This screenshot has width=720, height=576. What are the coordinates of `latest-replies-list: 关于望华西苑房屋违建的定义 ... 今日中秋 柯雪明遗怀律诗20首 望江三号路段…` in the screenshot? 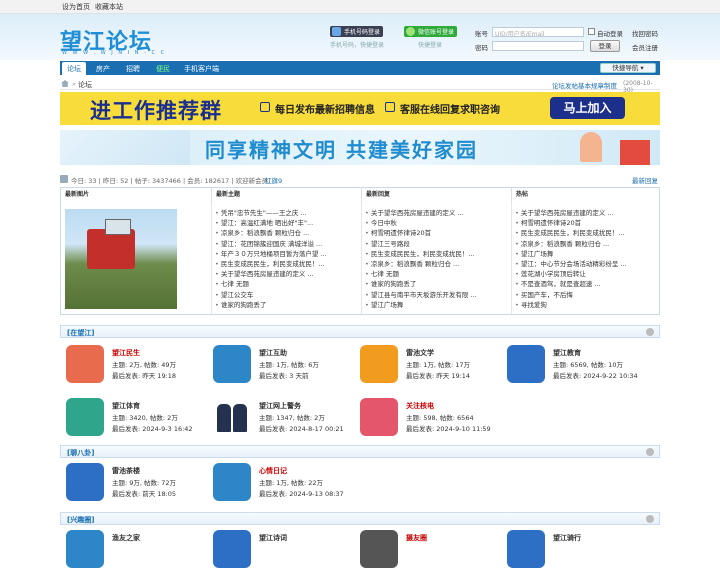 It's located at (436, 259).